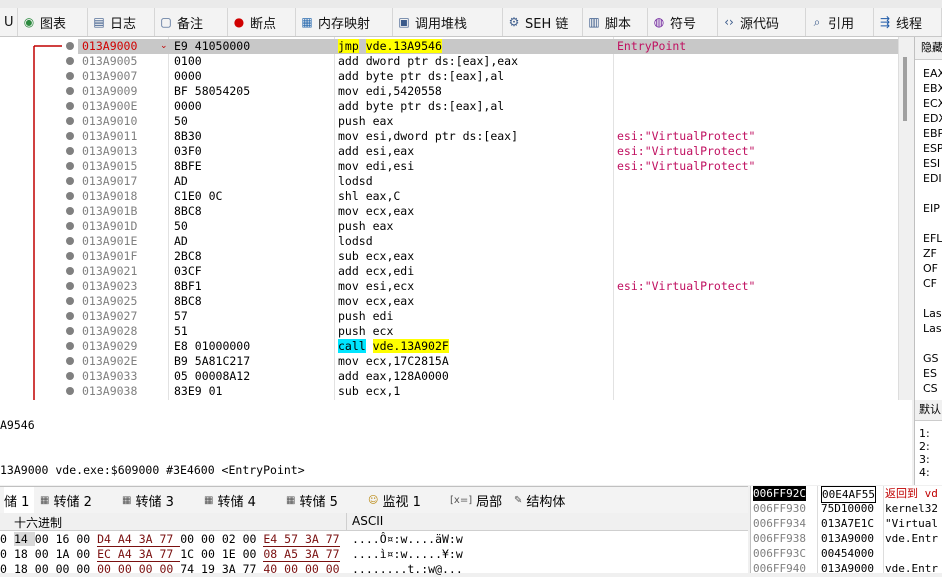 The image size is (942, 577). What do you see at coordinates (191, 22) in the screenshot?
I see `tab-notes: ▢ 备注` at bounding box center [191, 22].